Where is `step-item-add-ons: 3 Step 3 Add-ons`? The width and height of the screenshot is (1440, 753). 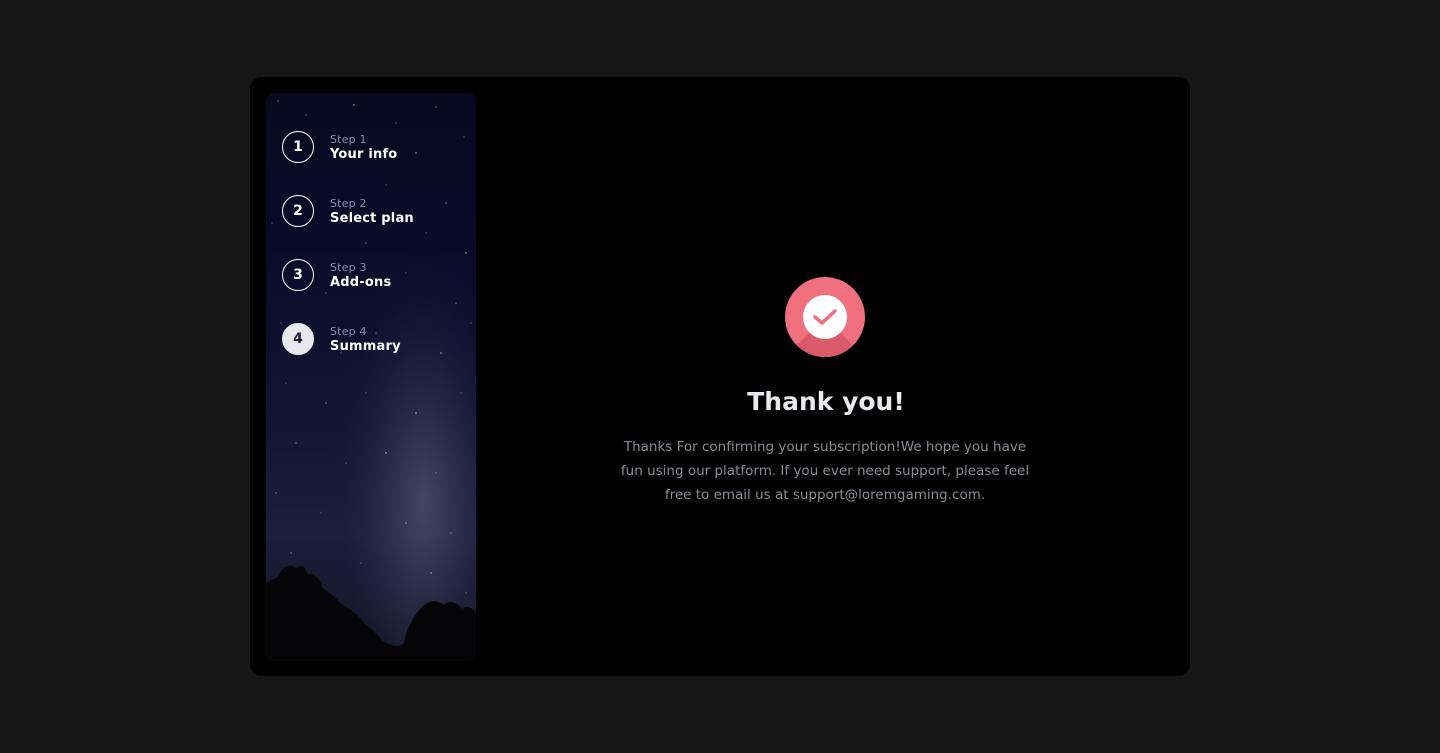 step-item-add-ons: 3 Step 3 Add-ons is located at coordinates (348, 275).